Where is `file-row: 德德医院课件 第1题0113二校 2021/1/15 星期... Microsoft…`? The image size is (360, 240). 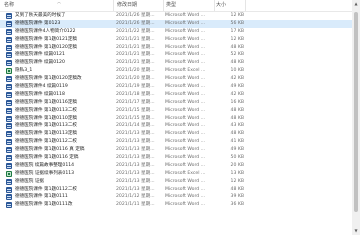
file-row: 德德医院课件 第1题0113二校 2021/1/15 星期... Microsoft… is located at coordinates (176, 111).